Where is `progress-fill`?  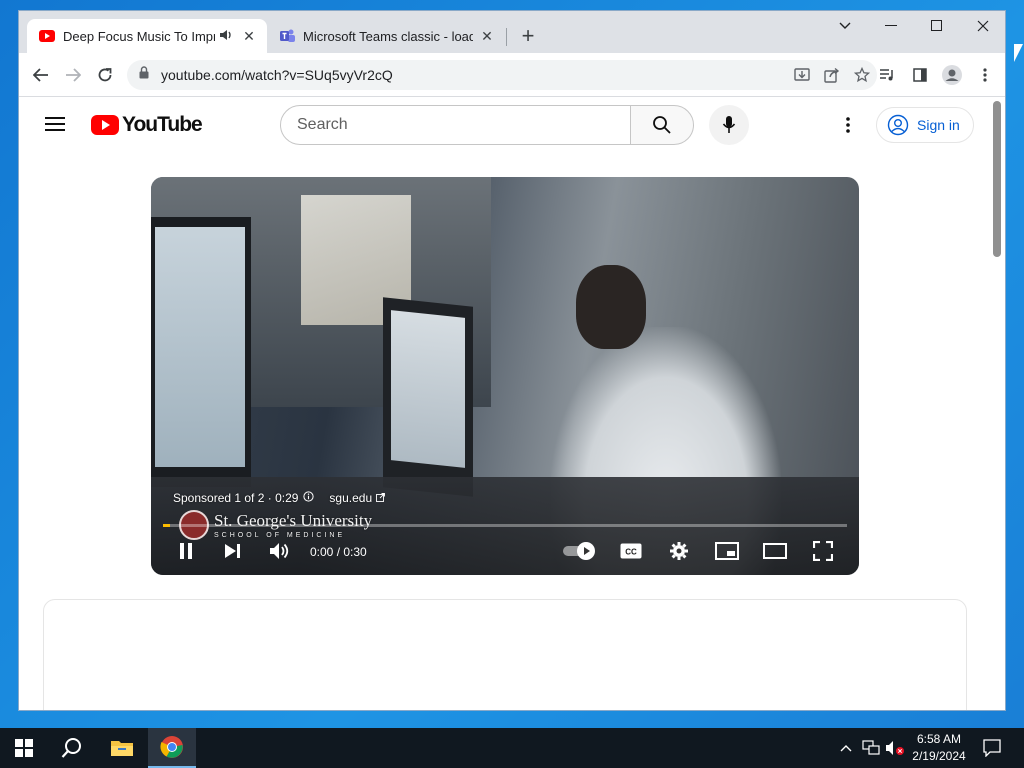
progress-fill is located at coordinates (166, 525).